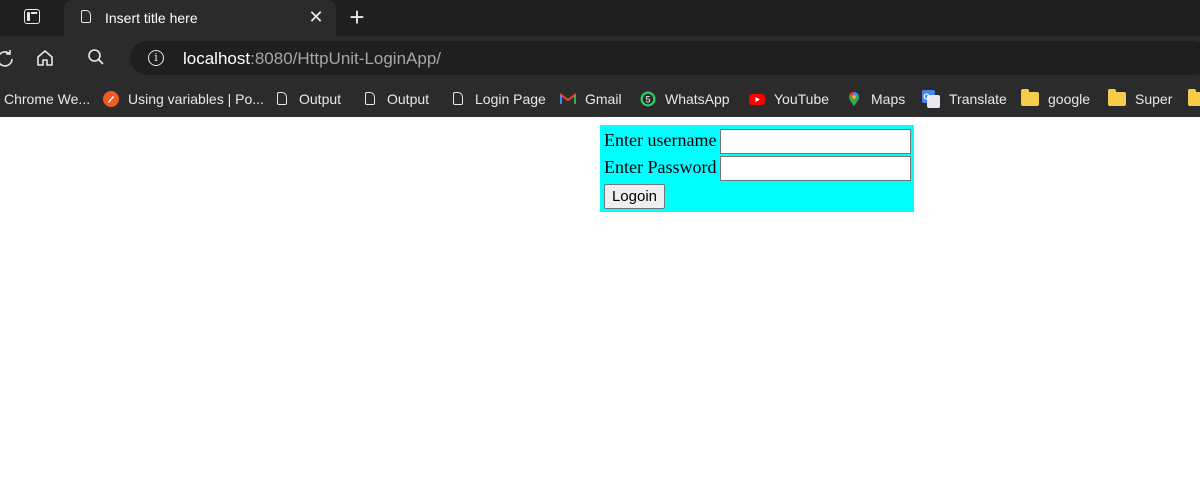  I want to click on toolbar: i localhost:8080/HttpUnit-LoginApp/, so click(600, 58).